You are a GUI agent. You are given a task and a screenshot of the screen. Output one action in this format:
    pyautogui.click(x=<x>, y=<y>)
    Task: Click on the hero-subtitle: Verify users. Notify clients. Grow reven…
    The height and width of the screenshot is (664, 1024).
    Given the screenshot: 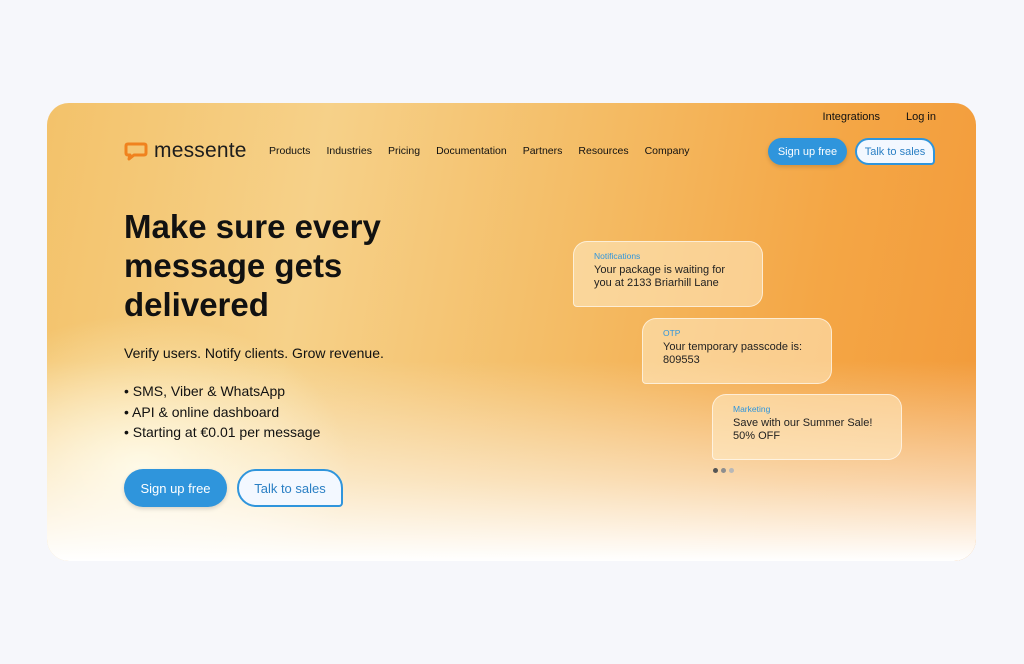 What is the action you would take?
    pyautogui.click(x=254, y=353)
    